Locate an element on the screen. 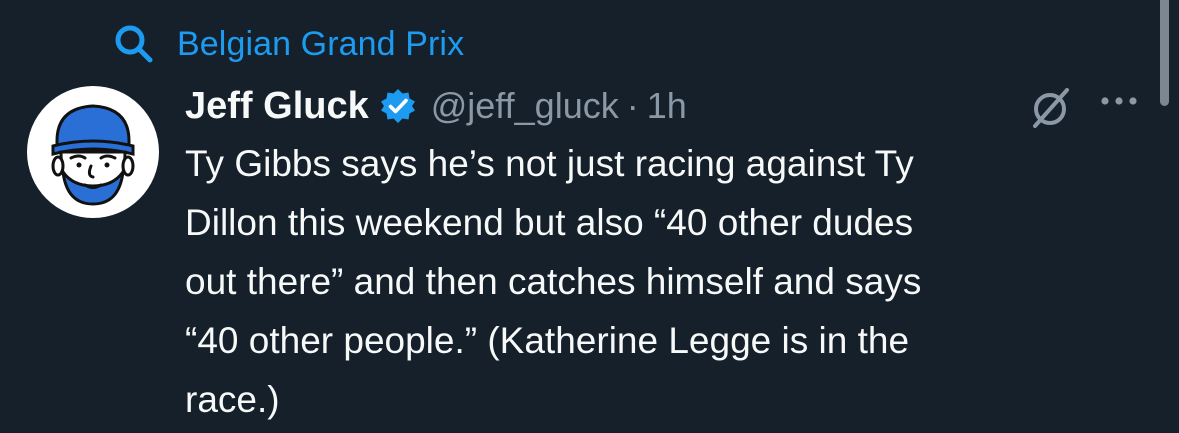  author-handle: @jeff_gluck is located at coordinates (525, 106).